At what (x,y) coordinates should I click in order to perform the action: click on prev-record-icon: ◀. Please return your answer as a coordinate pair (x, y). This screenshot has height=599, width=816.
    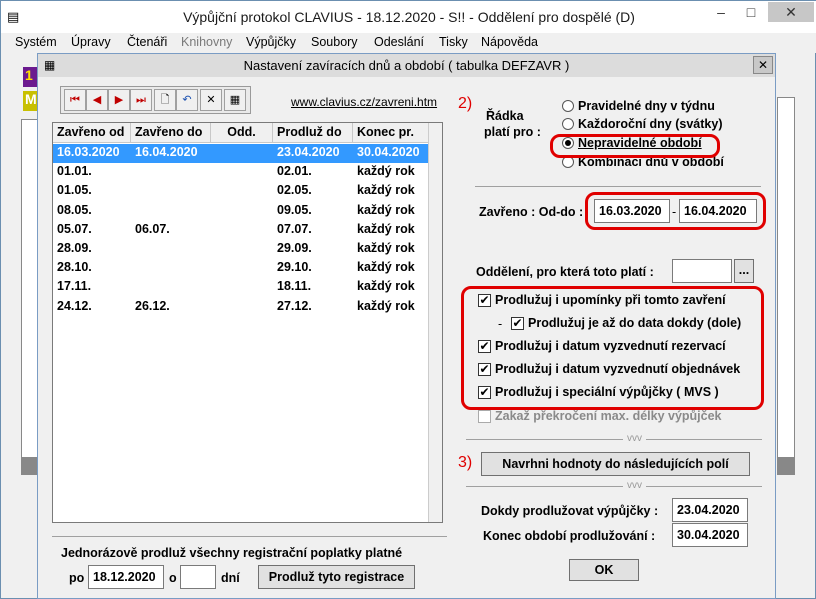
    Looking at the image, I should click on (97, 100).